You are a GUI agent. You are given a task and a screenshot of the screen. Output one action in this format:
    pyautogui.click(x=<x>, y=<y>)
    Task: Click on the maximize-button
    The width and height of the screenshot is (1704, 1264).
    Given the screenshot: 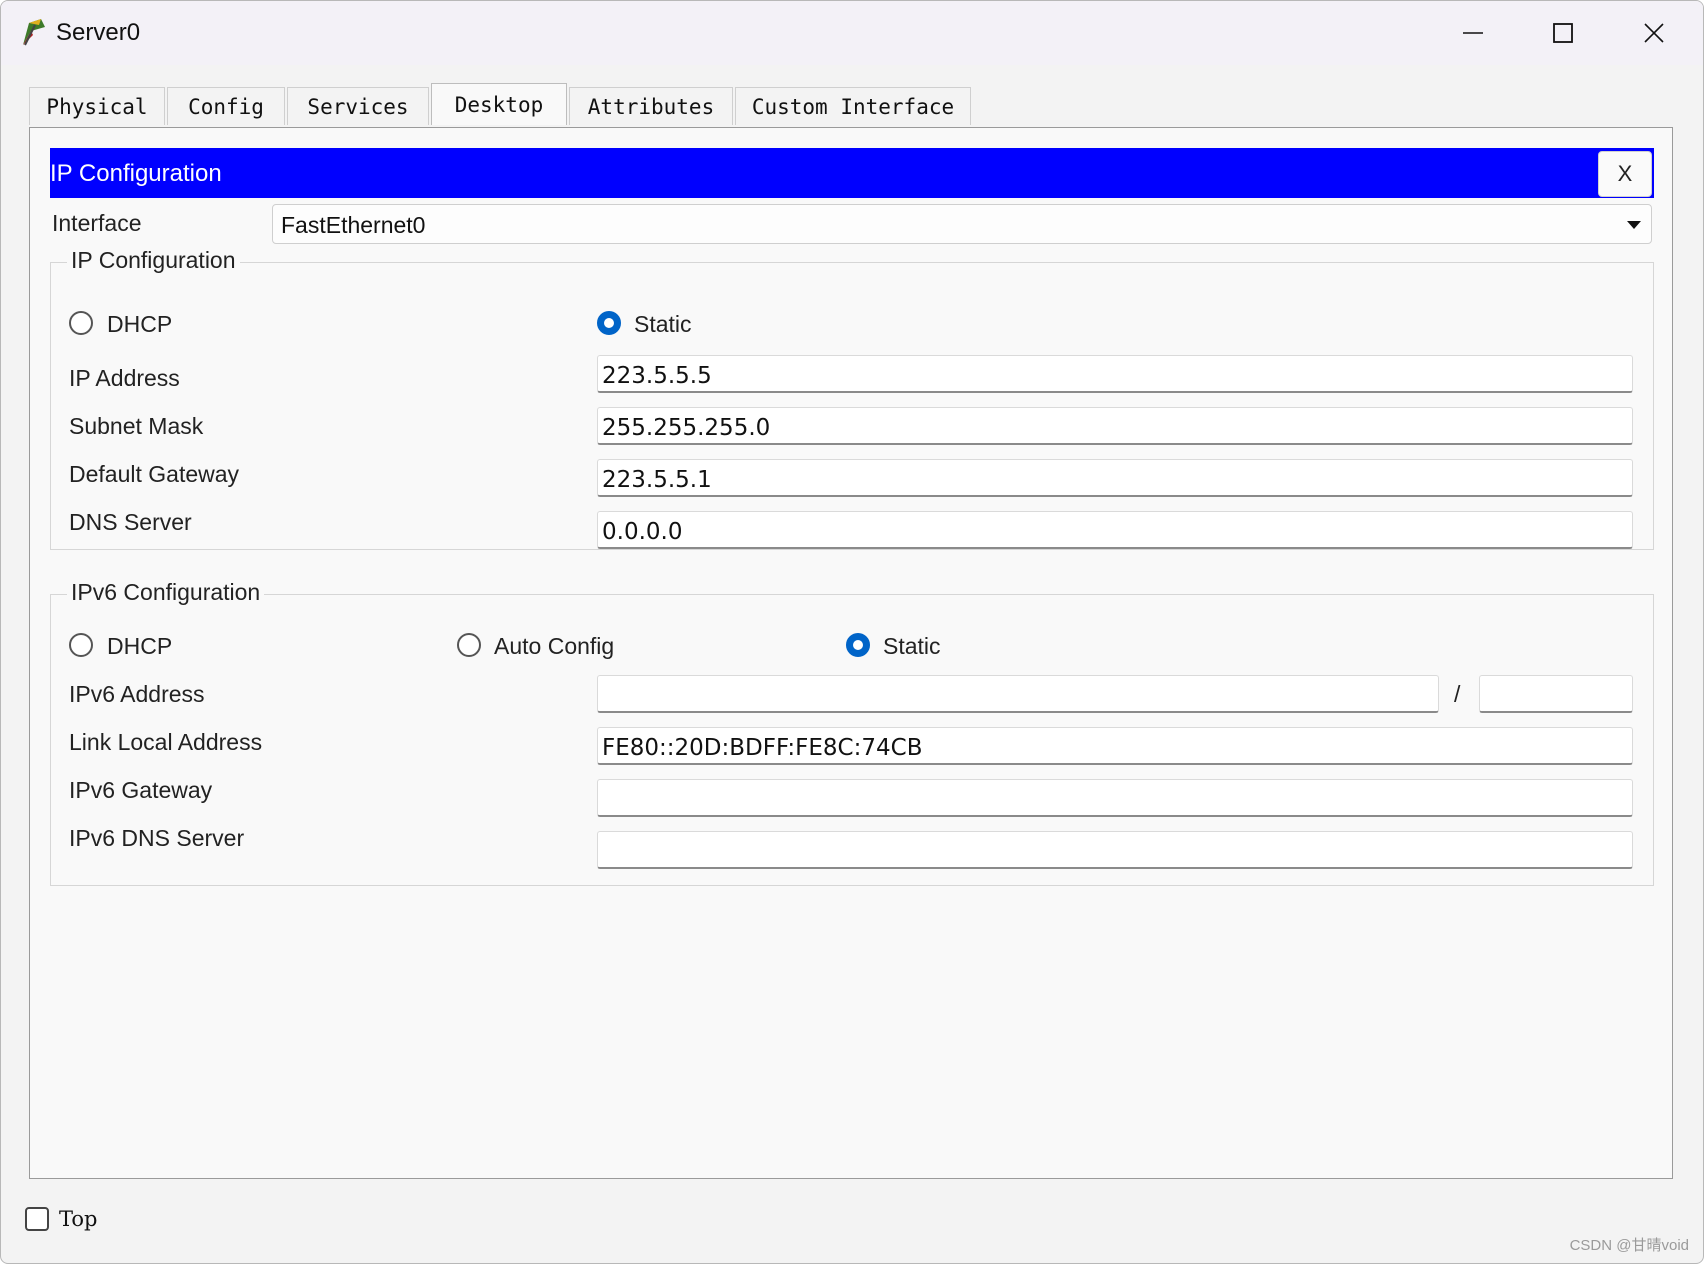 What is the action you would take?
    pyautogui.click(x=1563, y=33)
    